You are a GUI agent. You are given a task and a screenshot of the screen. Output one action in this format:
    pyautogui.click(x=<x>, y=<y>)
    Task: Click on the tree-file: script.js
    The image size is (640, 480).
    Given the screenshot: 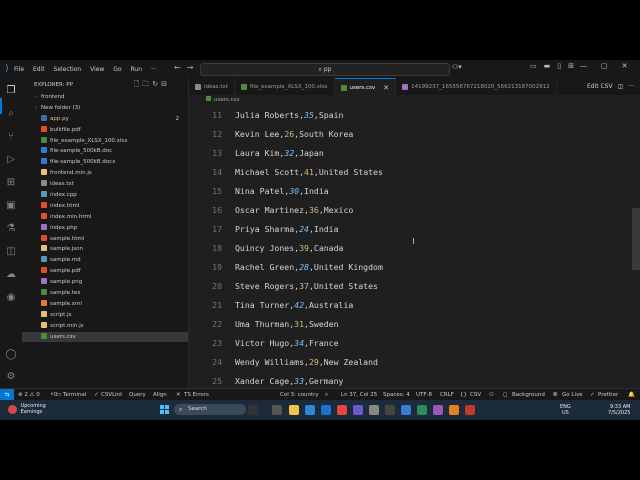 What is the action you would take?
    pyautogui.click(x=105, y=315)
    